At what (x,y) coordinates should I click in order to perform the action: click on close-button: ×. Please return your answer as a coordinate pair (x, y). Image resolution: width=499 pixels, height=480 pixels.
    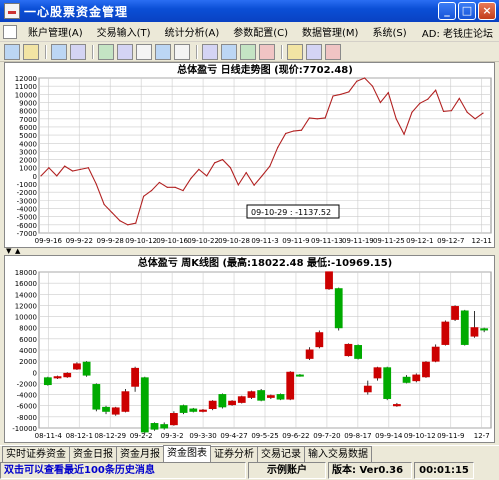
    Looking at the image, I should click on (487, 11).